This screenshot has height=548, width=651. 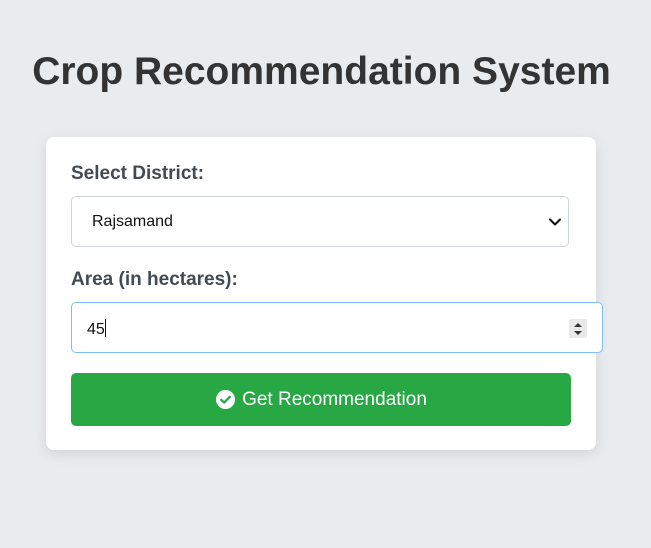 I want to click on step-up-icon, so click(x=578, y=325).